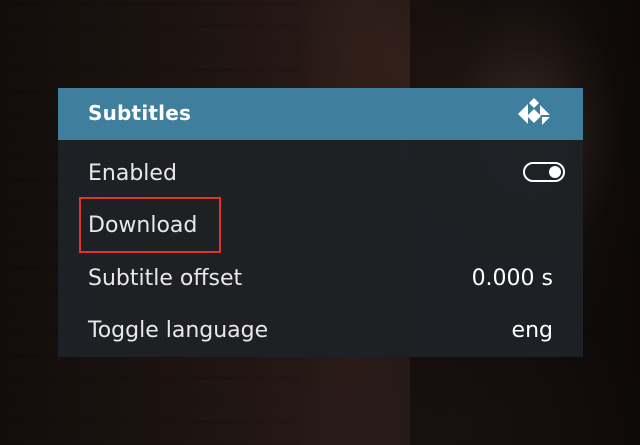  What do you see at coordinates (534, 111) in the screenshot?
I see `kodi-logo-icon` at bounding box center [534, 111].